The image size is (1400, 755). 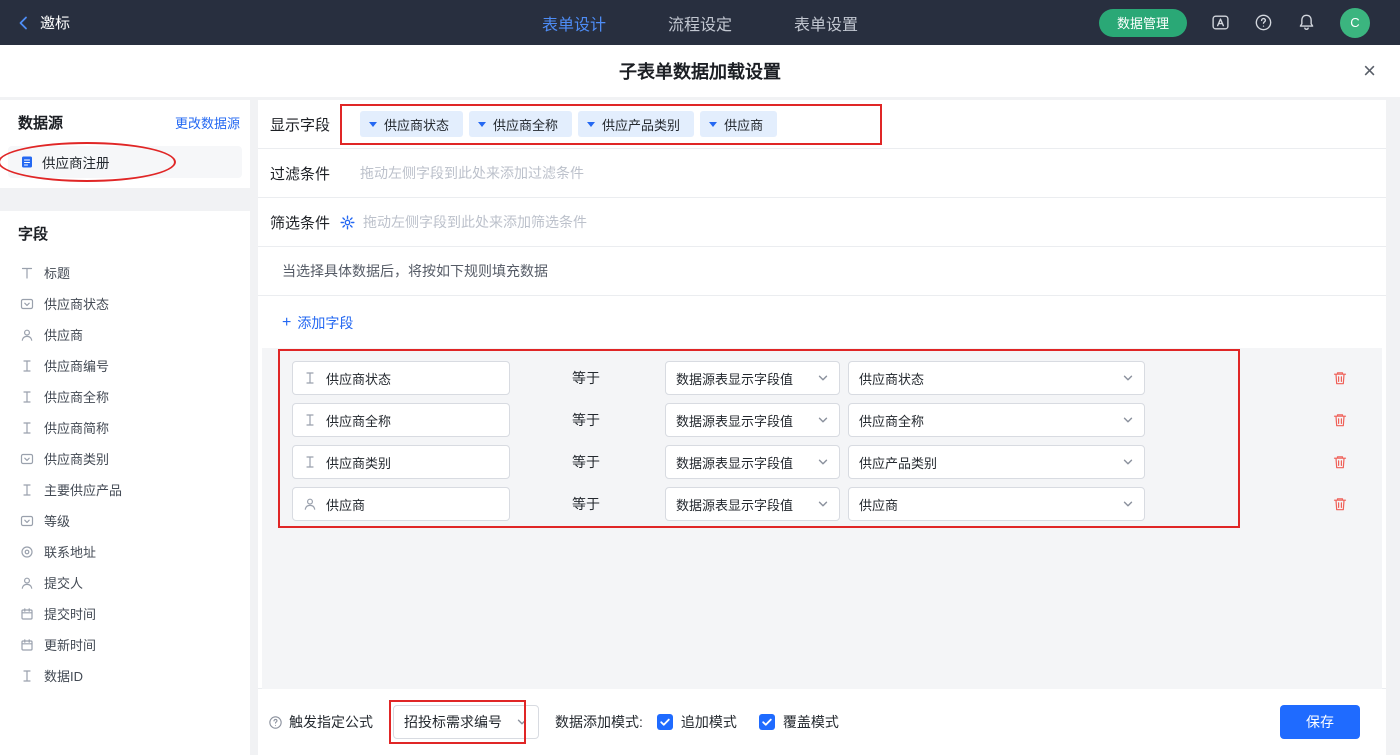 I want to click on back-icon, so click(x=24, y=23).